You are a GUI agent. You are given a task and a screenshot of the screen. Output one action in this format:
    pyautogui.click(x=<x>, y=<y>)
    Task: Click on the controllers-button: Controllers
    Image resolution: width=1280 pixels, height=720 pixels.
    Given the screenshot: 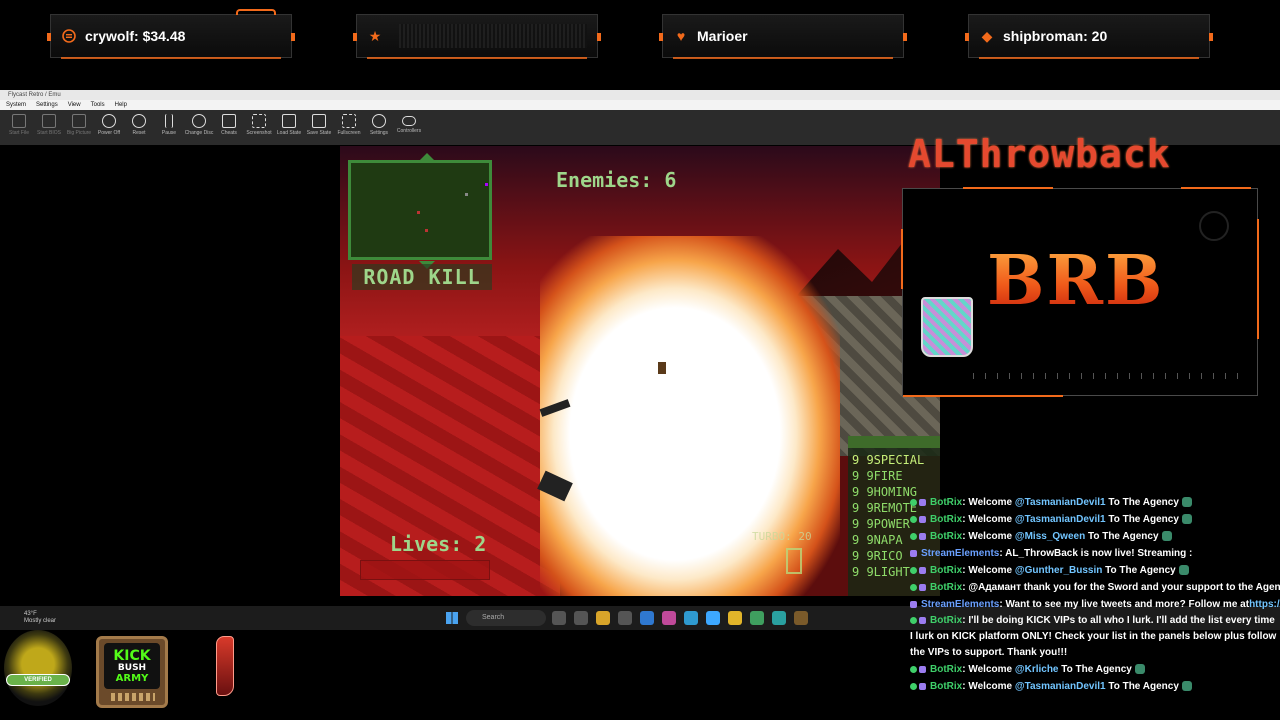 What is the action you would take?
    pyautogui.click(x=409, y=124)
    